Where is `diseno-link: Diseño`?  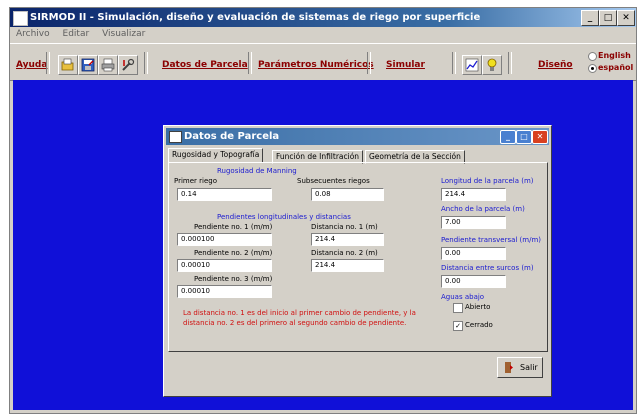
diseno-link: Diseño is located at coordinates (555, 65).